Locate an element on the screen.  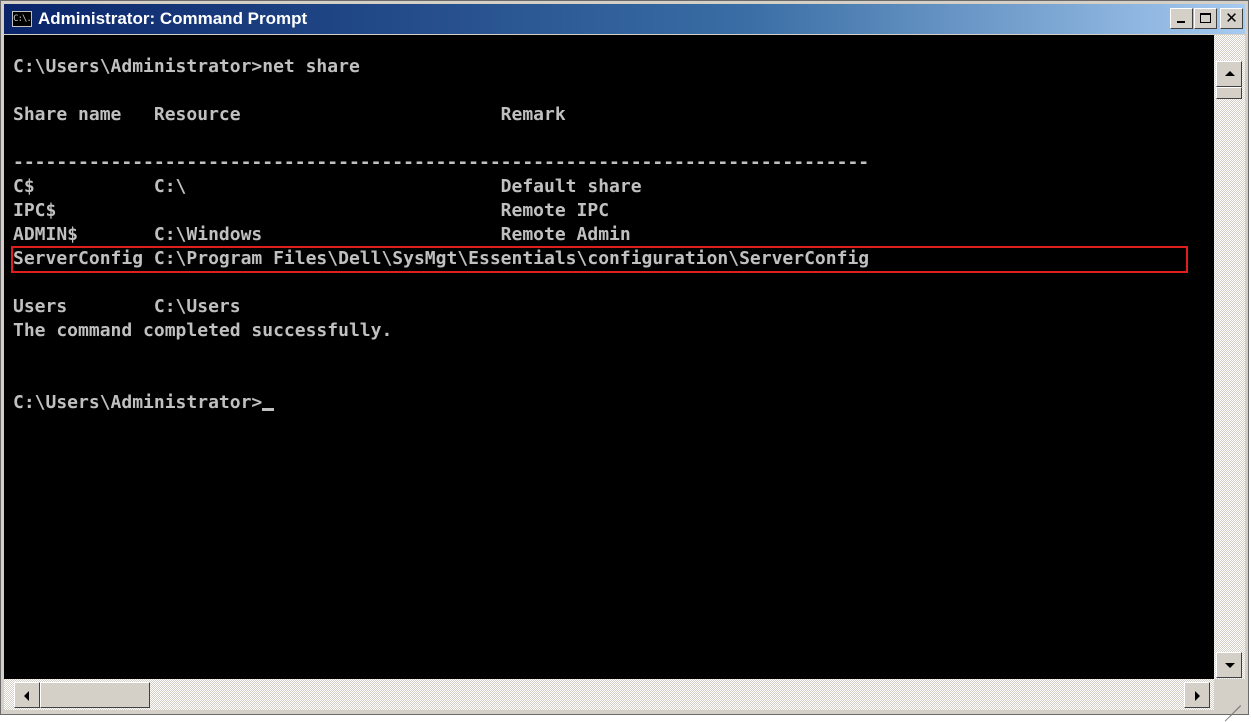
window-controls: ✕ is located at coordinates (1206, 18).